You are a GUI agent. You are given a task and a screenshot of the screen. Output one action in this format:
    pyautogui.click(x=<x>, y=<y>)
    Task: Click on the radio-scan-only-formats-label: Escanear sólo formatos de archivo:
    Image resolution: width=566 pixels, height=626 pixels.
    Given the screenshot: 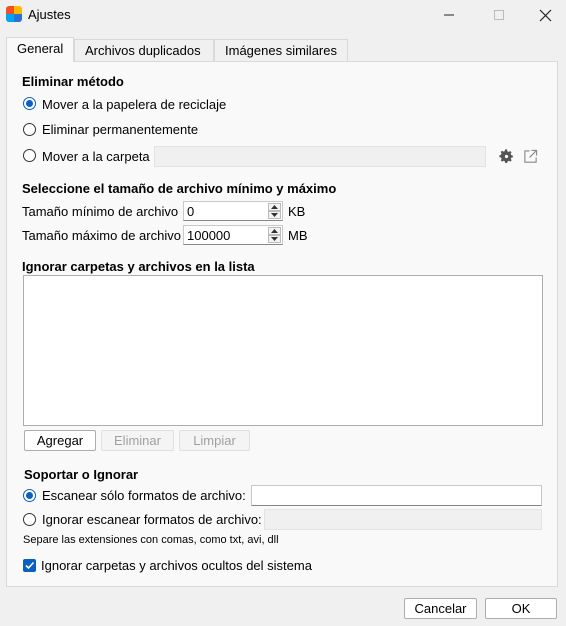 What is the action you would take?
    pyautogui.click(x=144, y=495)
    